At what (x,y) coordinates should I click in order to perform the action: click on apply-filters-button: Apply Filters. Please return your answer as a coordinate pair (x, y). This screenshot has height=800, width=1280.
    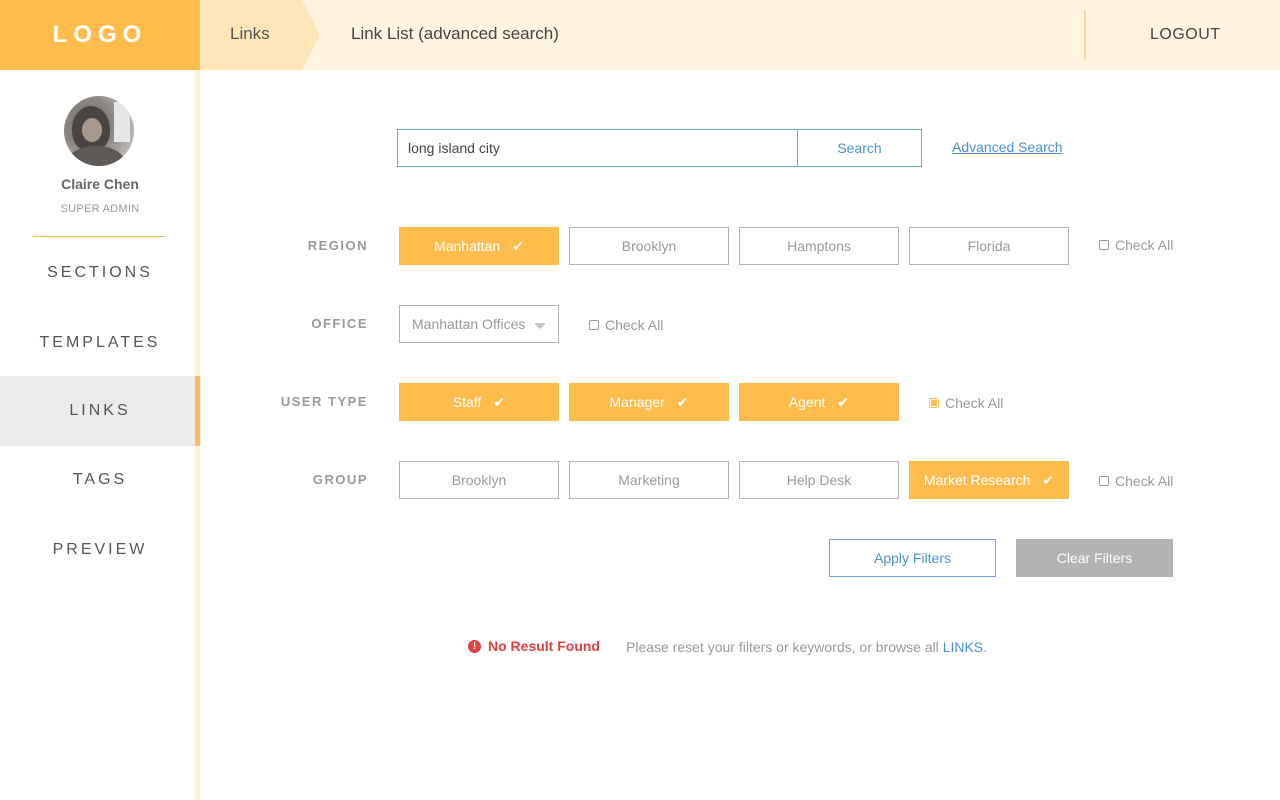
    Looking at the image, I should click on (912, 558).